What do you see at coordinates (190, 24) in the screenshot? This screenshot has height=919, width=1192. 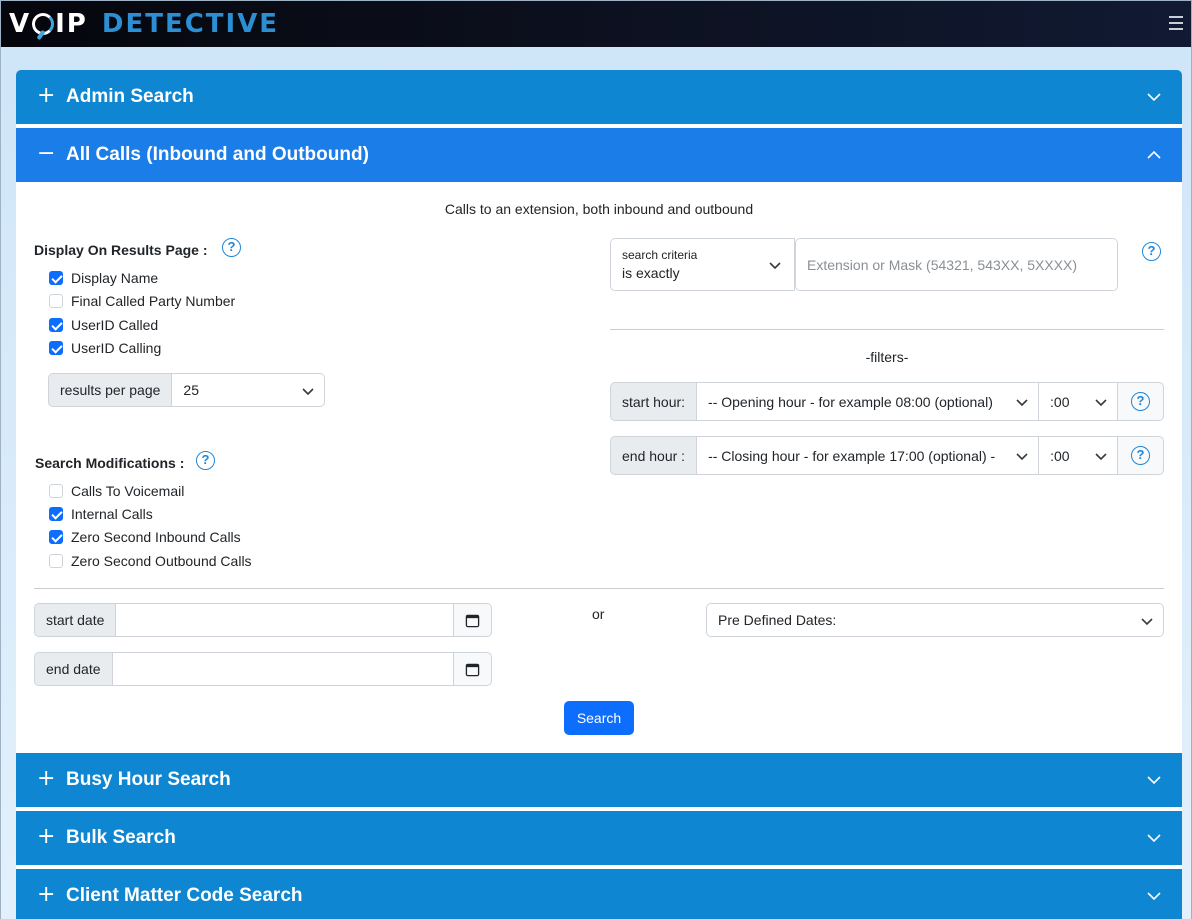 I see `logo-detective: DETECTIVE` at bounding box center [190, 24].